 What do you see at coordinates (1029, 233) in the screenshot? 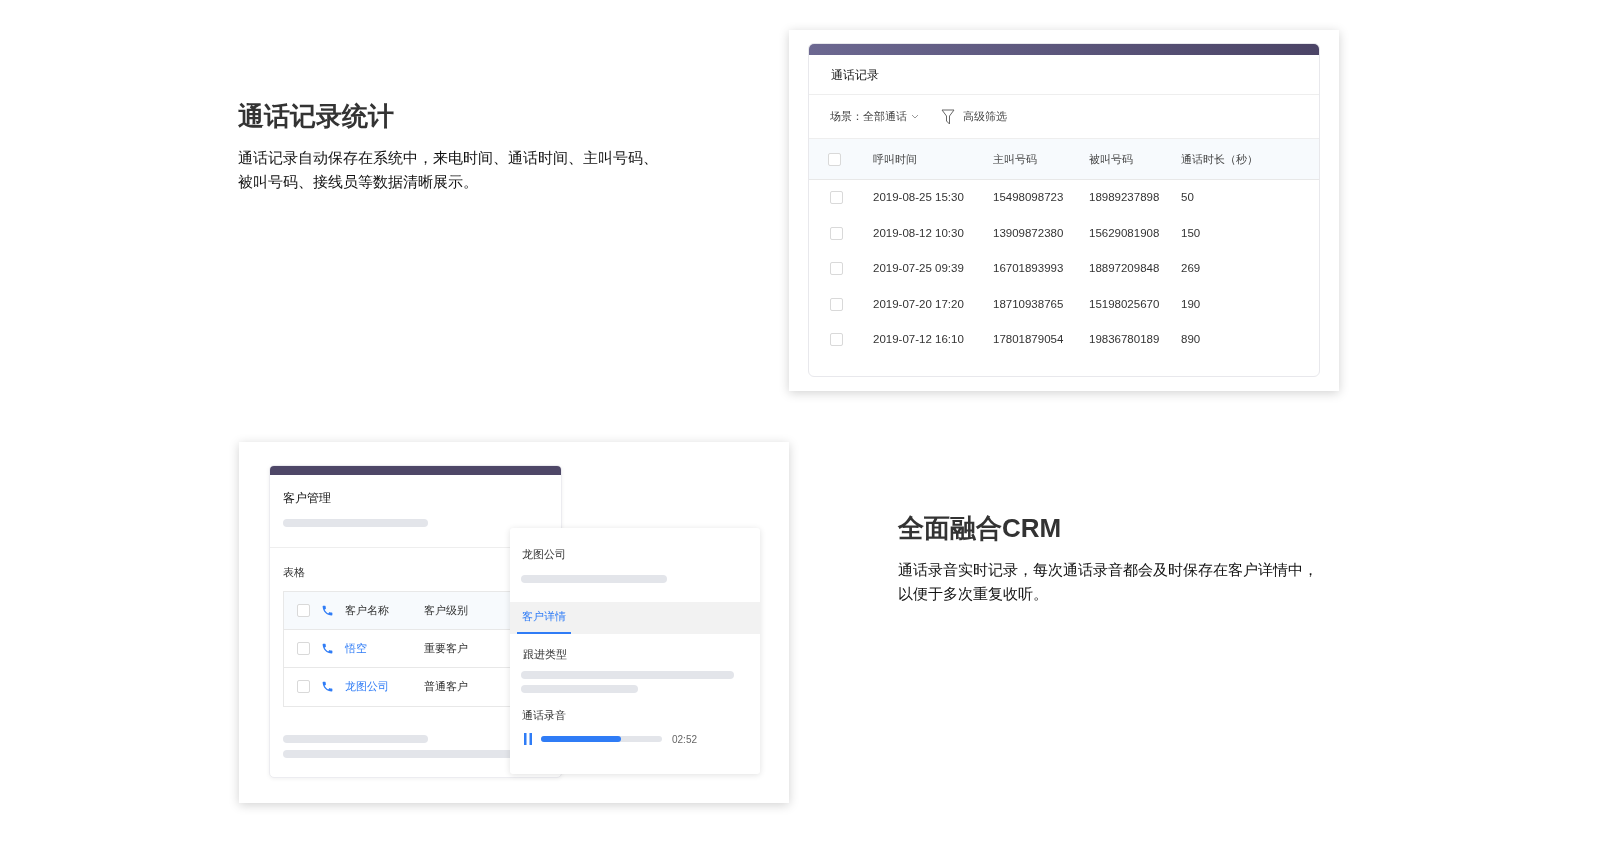
I see `table-cell-text: 13909872380` at bounding box center [1029, 233].